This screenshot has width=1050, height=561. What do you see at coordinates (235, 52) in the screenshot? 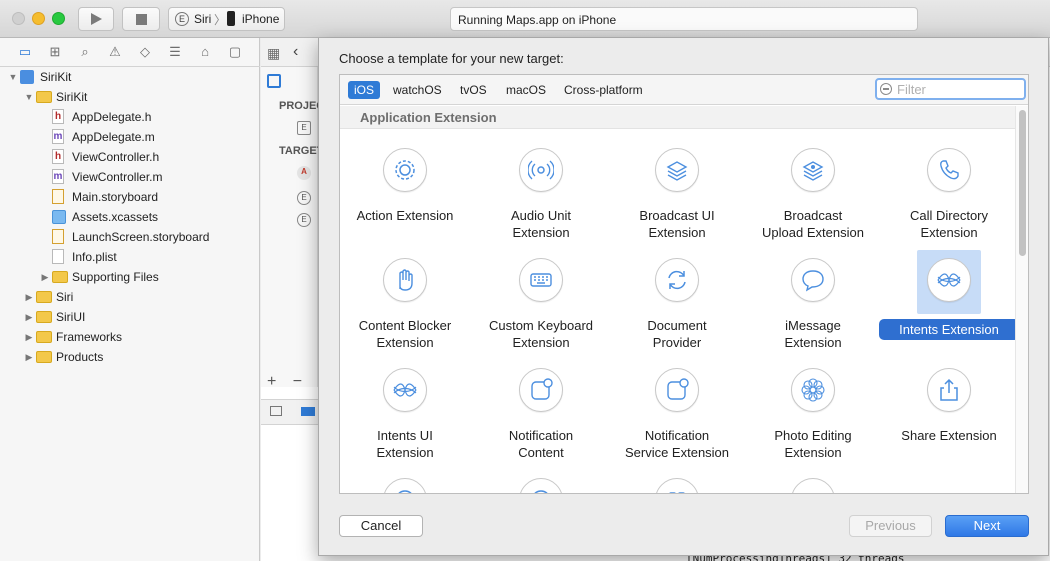
I see `speech-icon: ▢` at bounding box center [235, 52].